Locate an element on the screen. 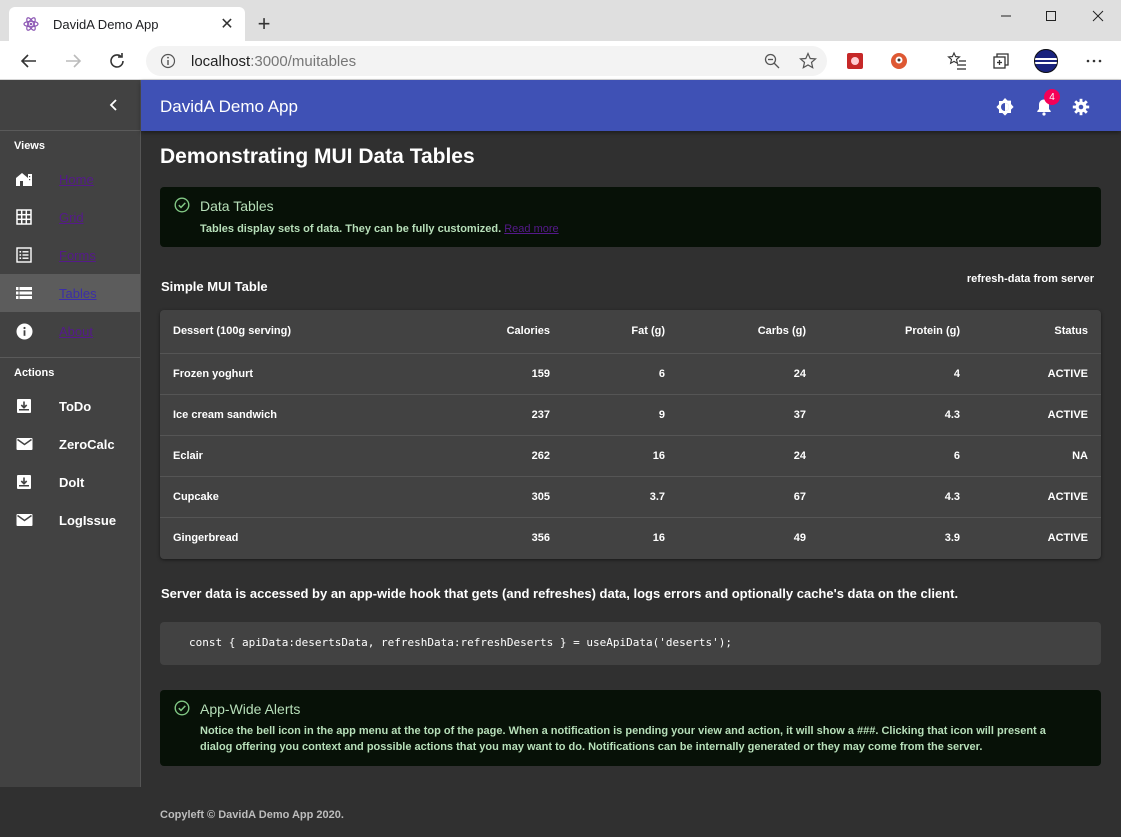 This screenshot has height=837, width=1121. mail-icon is located at coordinates (24, 444).